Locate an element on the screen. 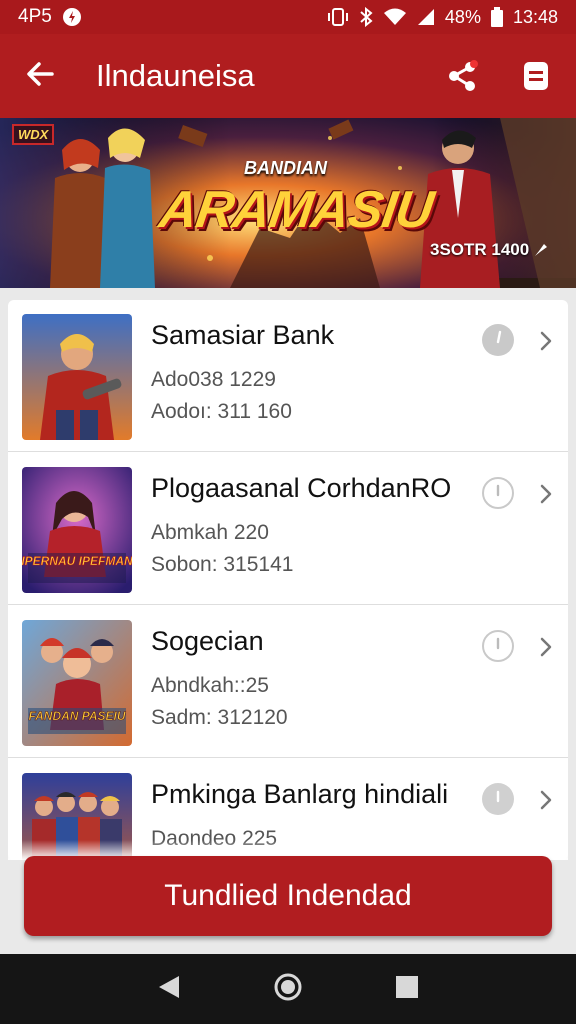  game-title: Samasiar Bank is located at coordinates (243, 335).